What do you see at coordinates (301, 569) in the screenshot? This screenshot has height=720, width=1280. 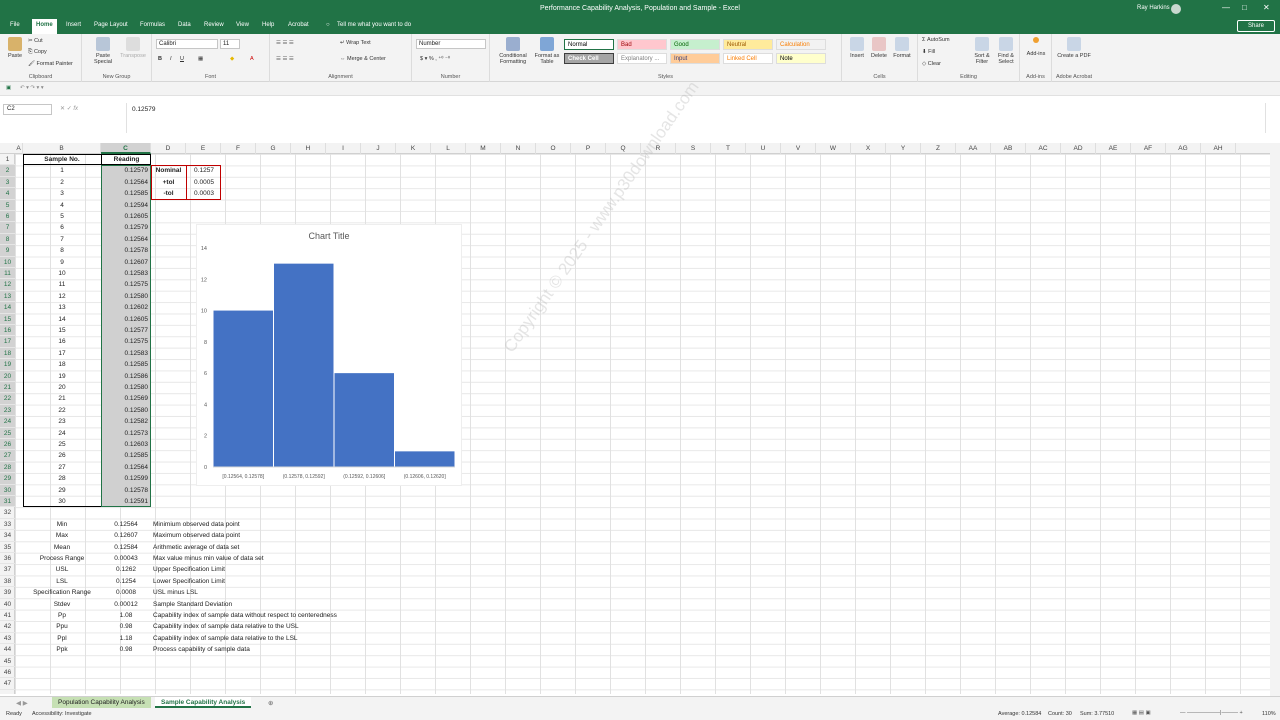 I see `stat-description: Upper Specification Limit` at bounding box center [301, 569].